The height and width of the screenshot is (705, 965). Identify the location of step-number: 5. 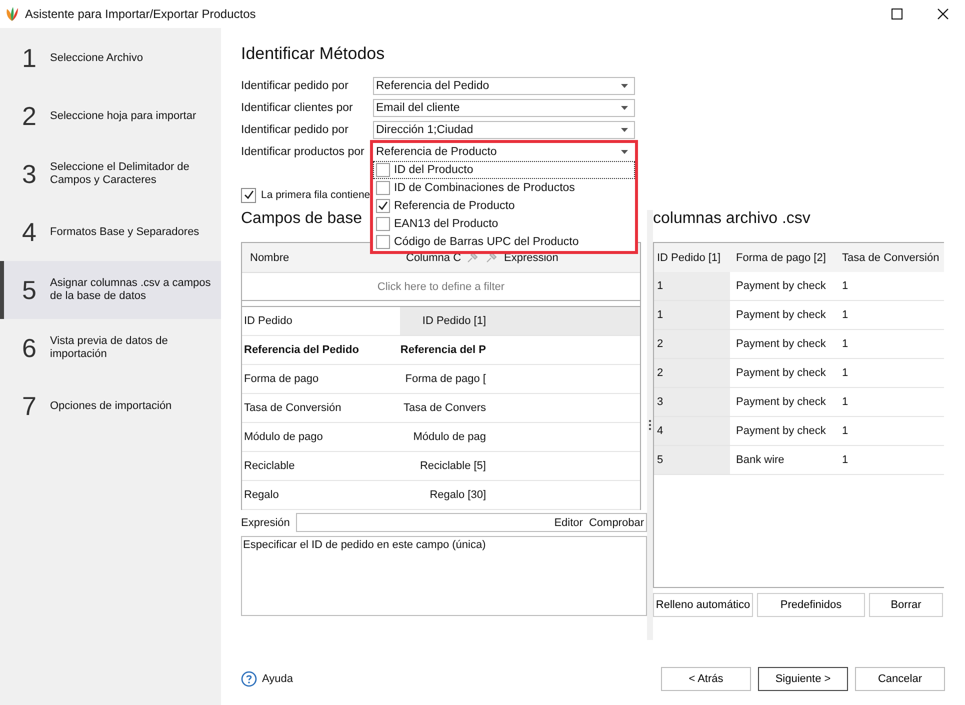
(30, 290).